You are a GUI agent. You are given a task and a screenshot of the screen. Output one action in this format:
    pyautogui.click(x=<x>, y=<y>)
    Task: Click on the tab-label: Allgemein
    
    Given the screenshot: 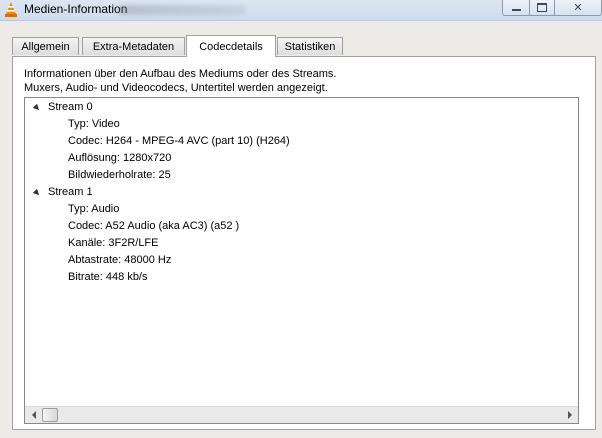 What is the action you would take?
    pyautogui.click(x=45, y=46)
    